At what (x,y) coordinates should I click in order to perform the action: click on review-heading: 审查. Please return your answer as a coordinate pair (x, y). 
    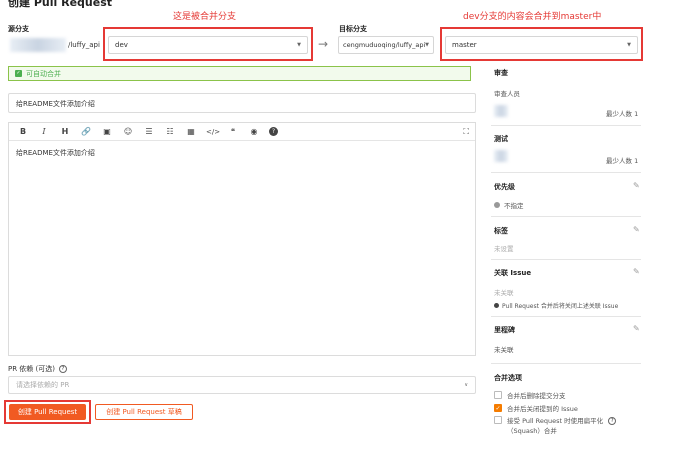
    Looking at the image, I should click on (501, 73).